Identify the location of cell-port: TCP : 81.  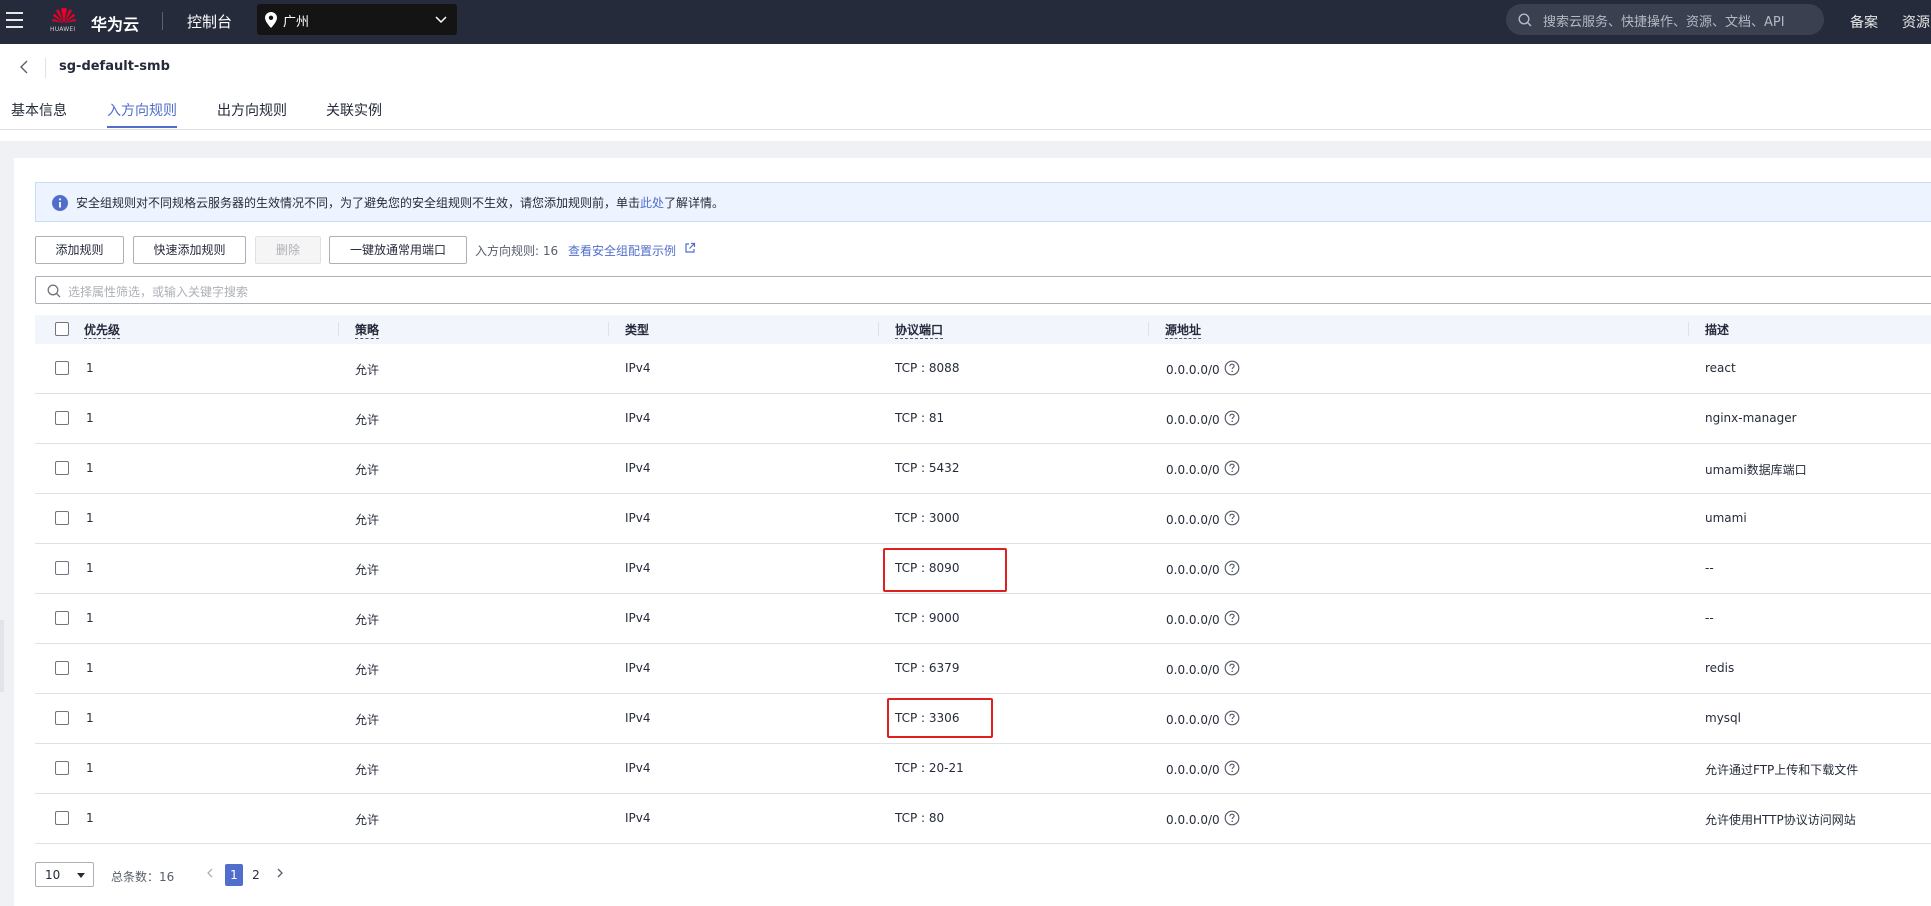
(920, 418).